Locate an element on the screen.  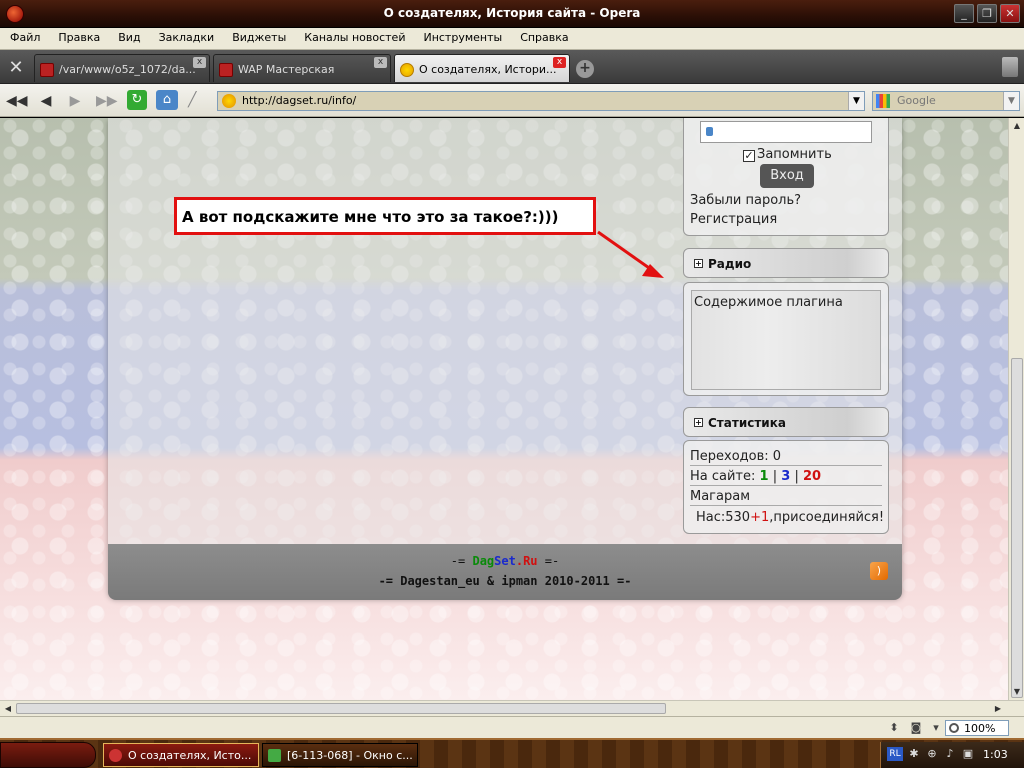
vertical-scrollbar: ▲ ▼ is located at coordinates (1016, 409).